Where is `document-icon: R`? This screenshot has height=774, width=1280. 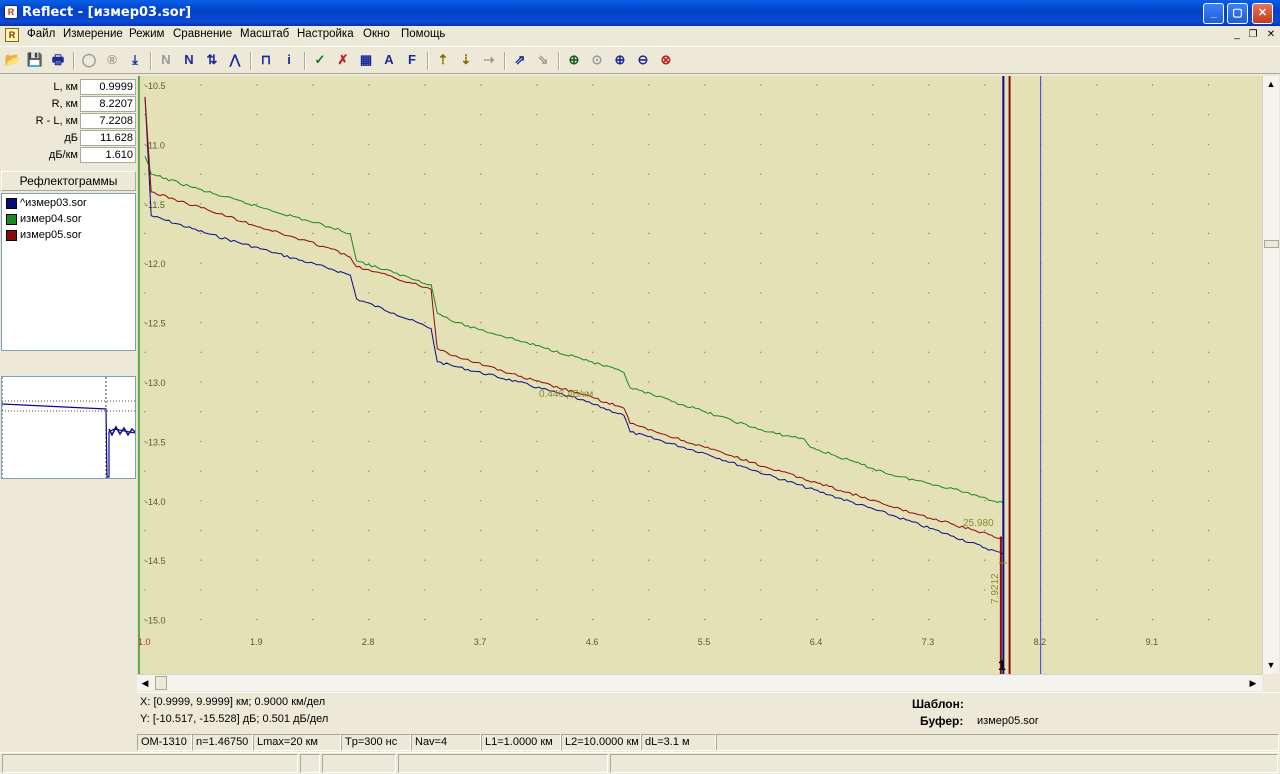 document-icon: R is located at coordinates (12, 35).